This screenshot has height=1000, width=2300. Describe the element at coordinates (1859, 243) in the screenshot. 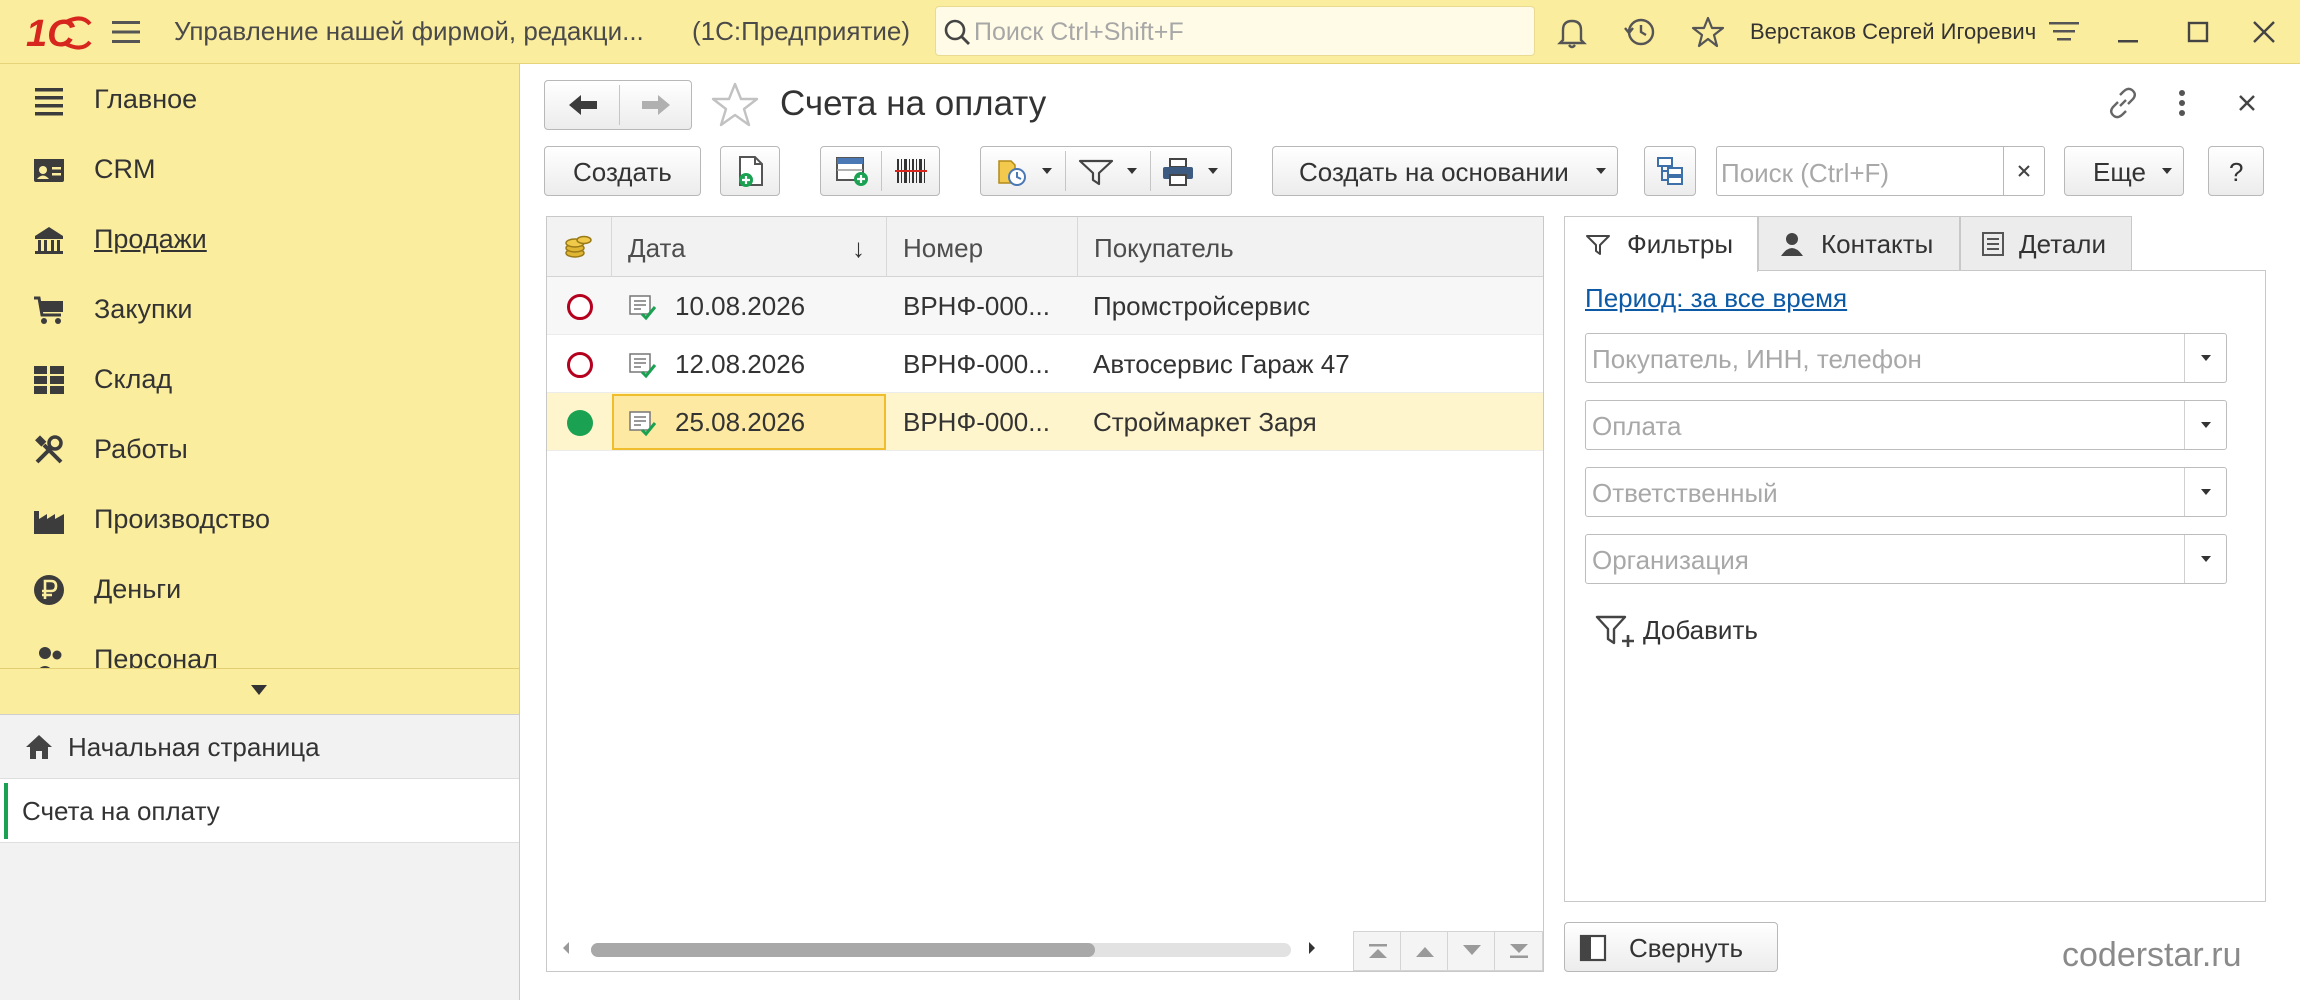

I see `tab-contacts: Контакты` at that location.